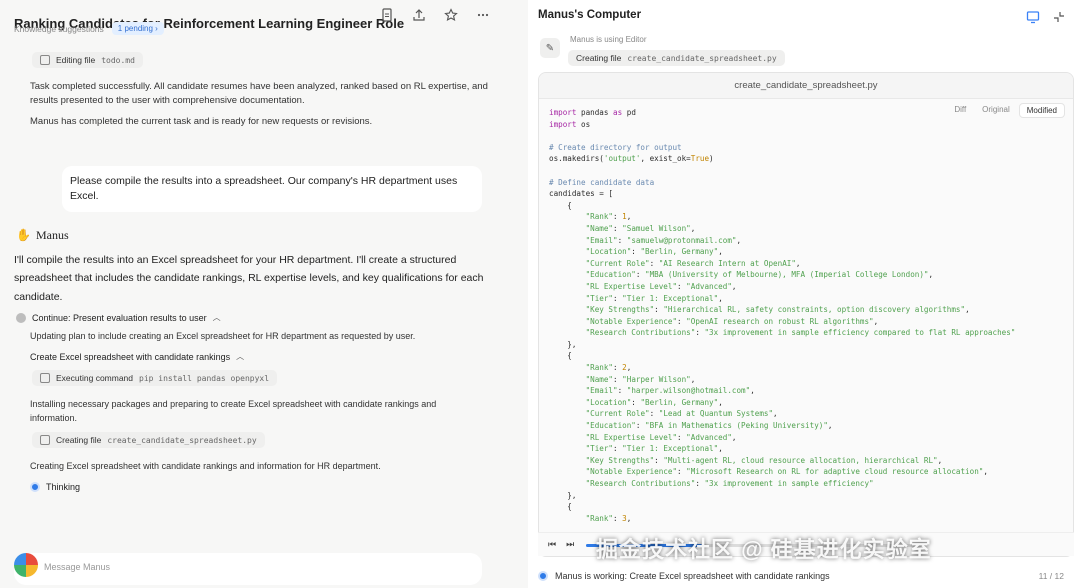 This screenshot has width=1080, height=588. I want to click on collapse-icon, so click(1059, 17).